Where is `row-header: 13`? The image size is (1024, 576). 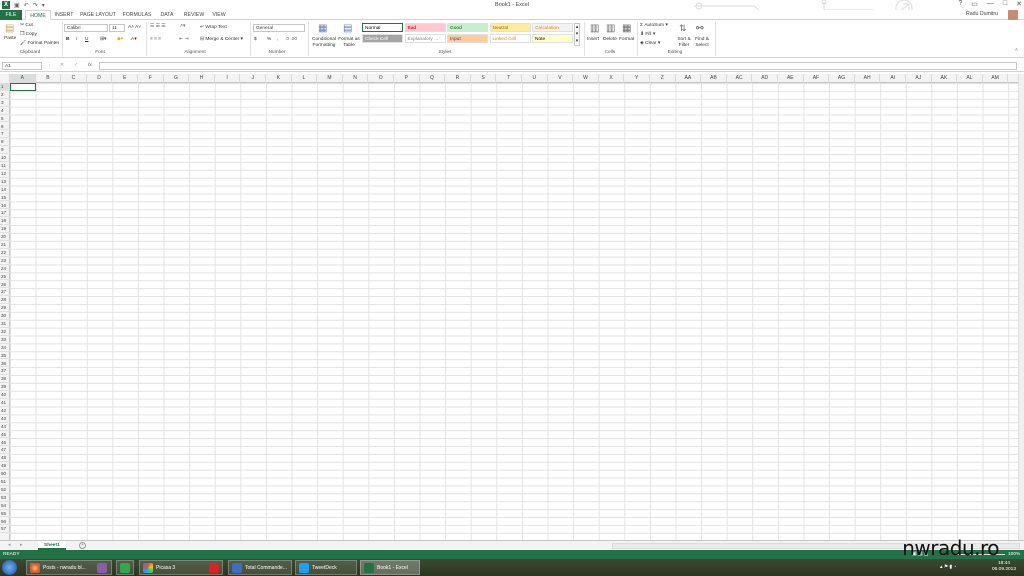
row-header: 13 is located at coordinates (5, 182).